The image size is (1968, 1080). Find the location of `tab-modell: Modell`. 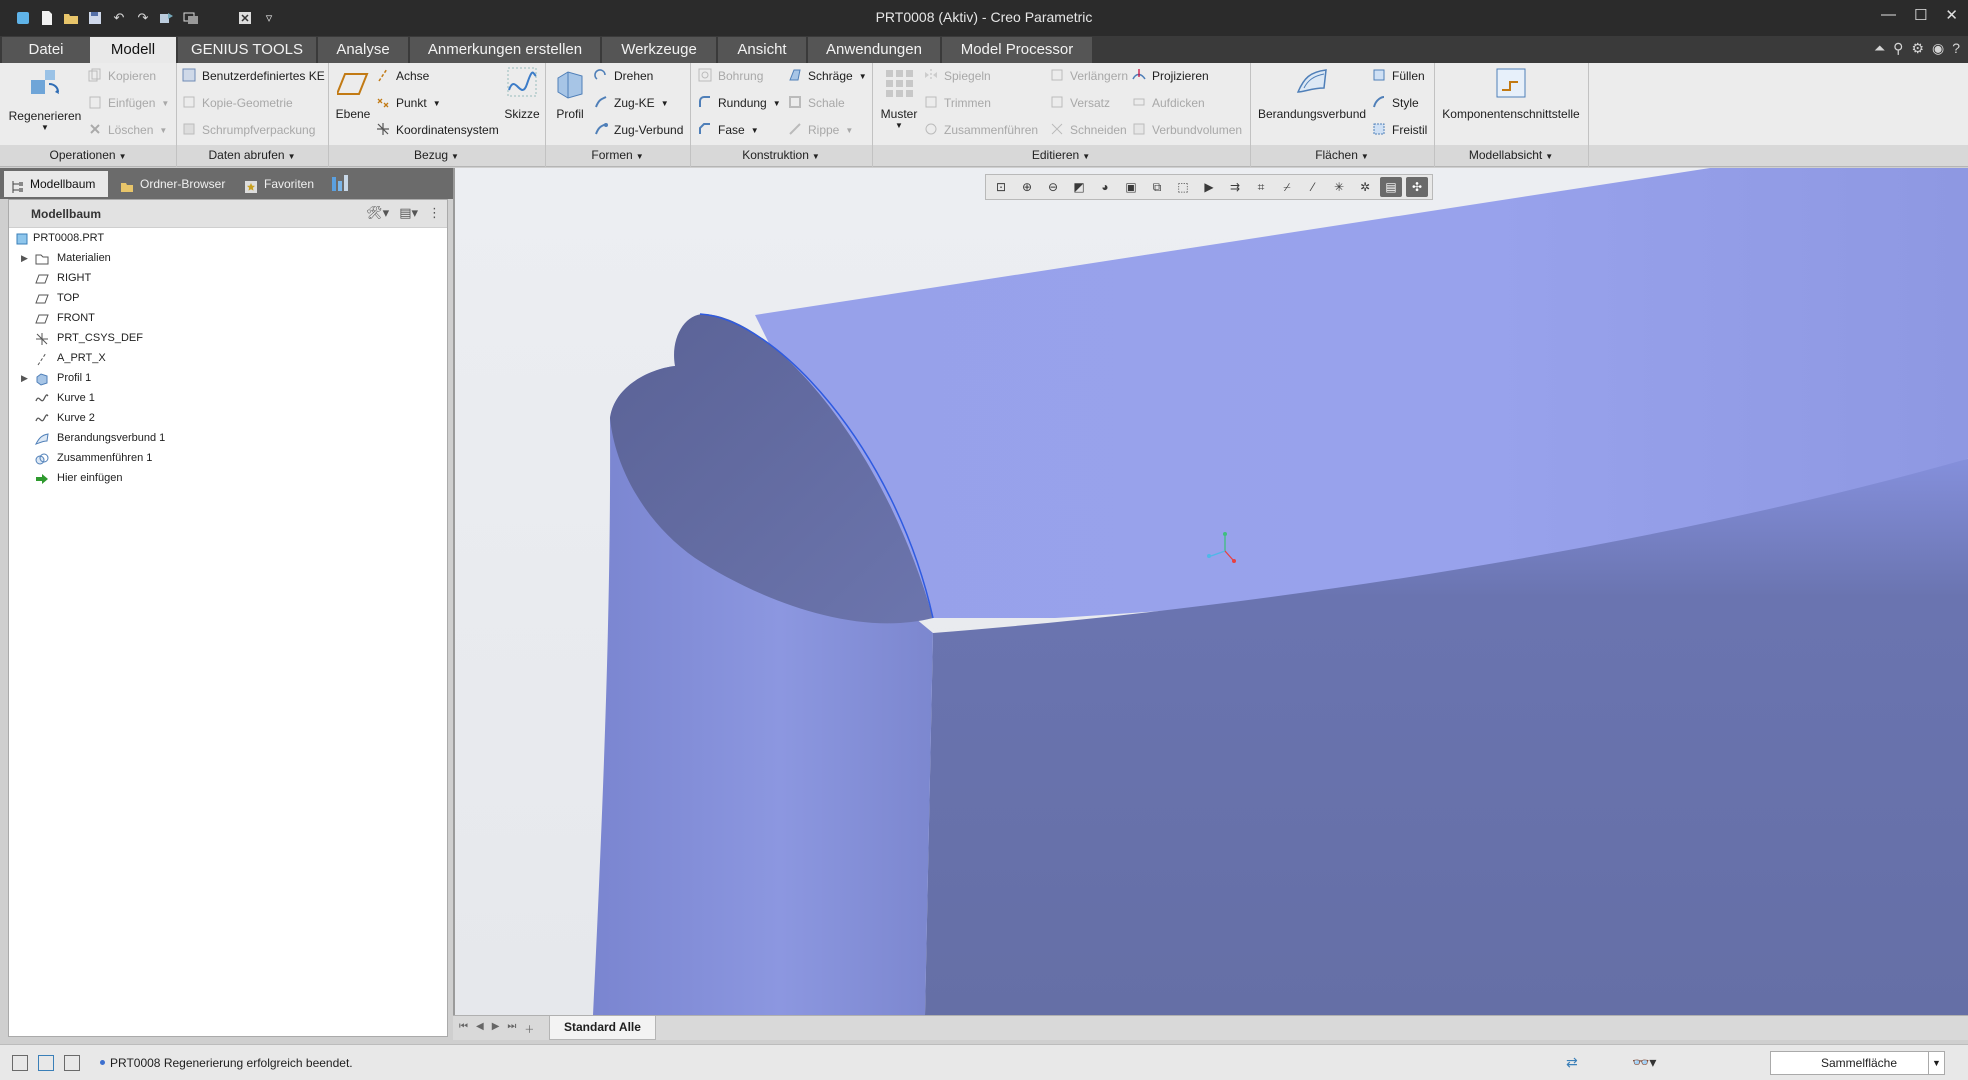

tab-modell: Modell is located at coordinates (133, 50).